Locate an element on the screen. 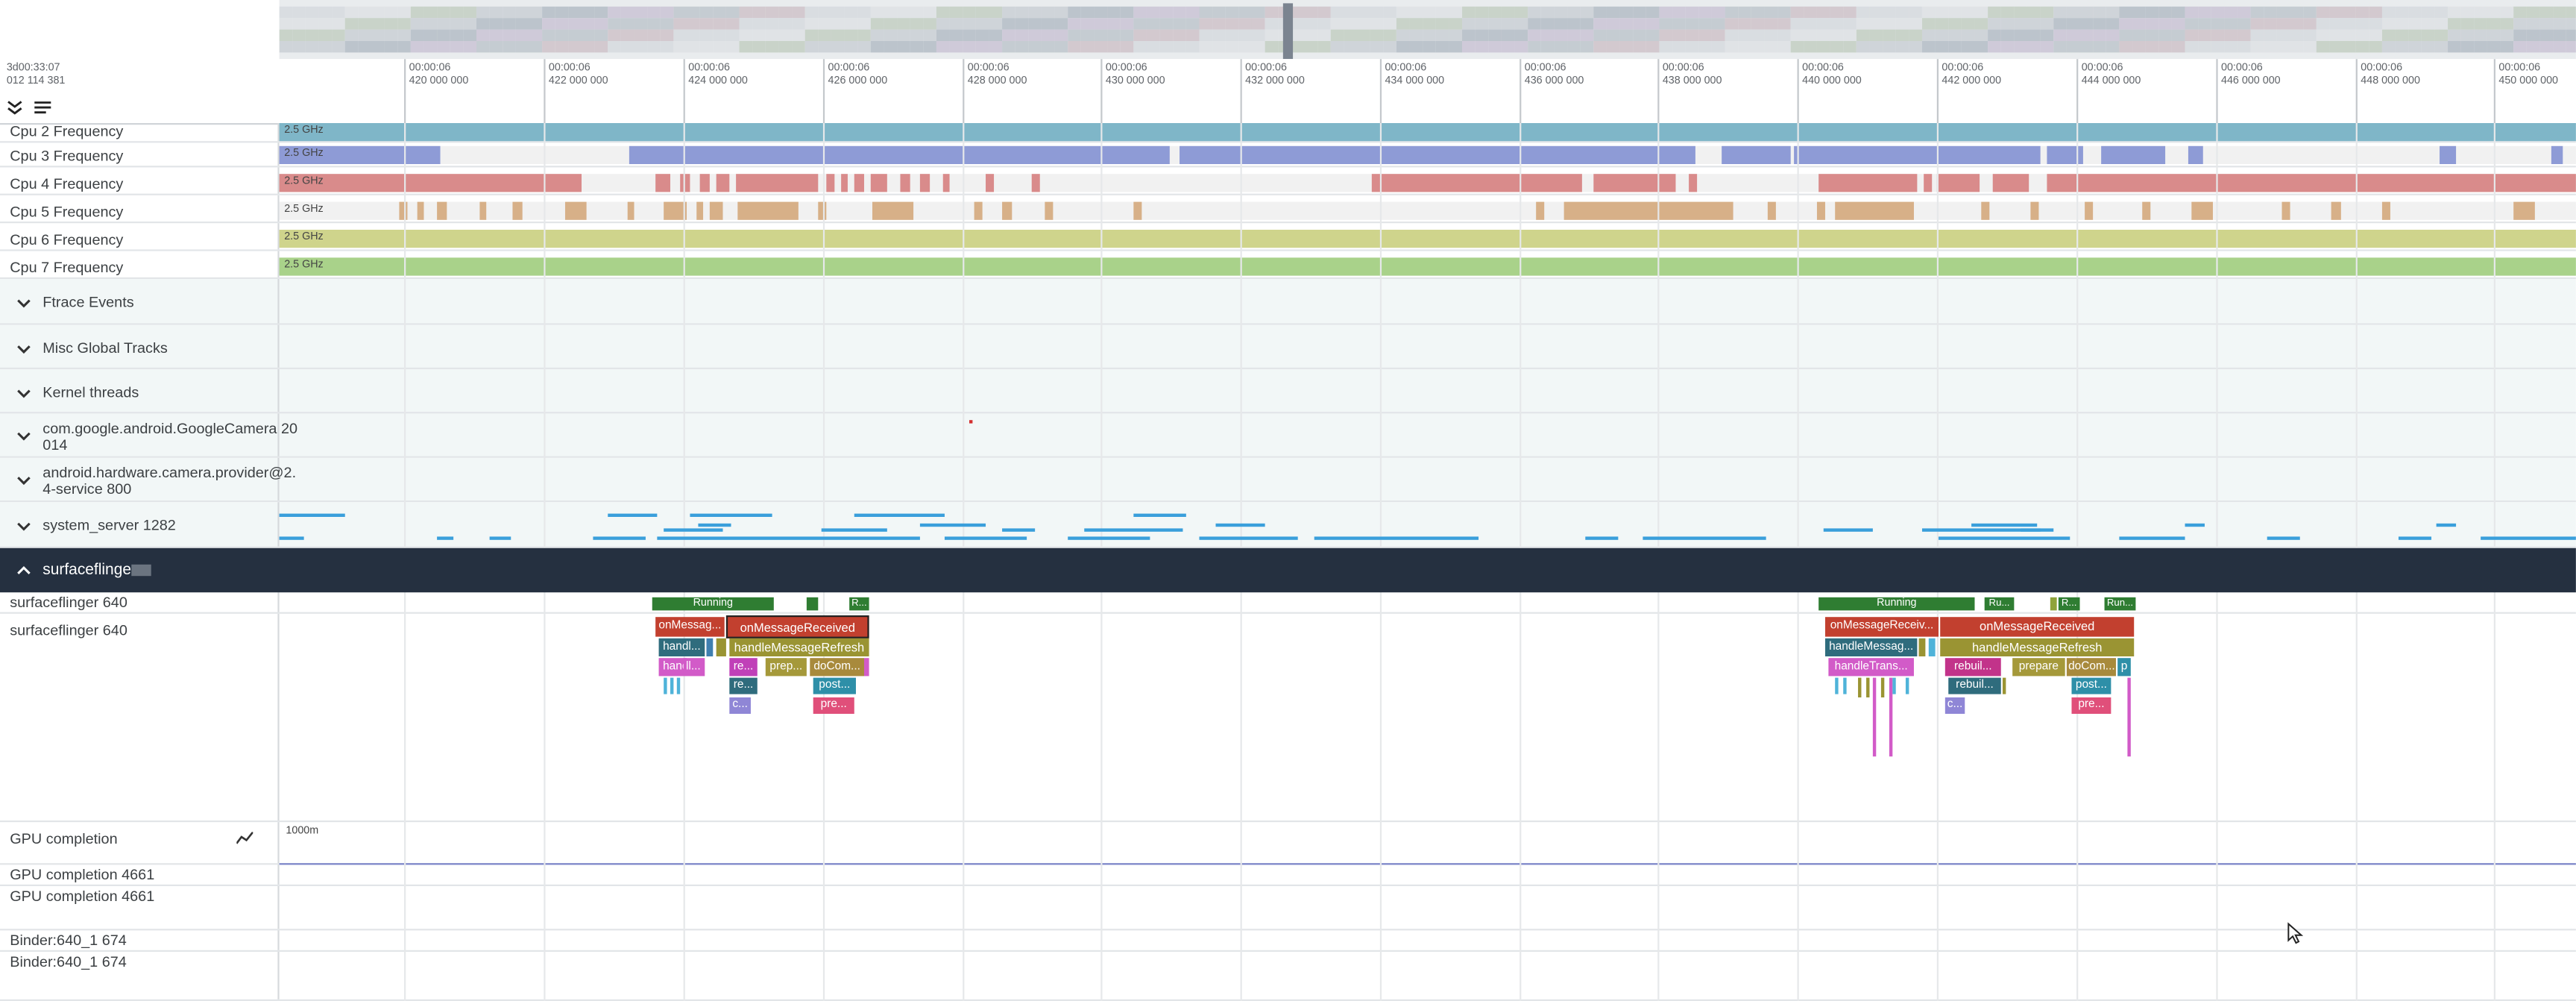  overview-timeline is located at coordinates (1427, 30).